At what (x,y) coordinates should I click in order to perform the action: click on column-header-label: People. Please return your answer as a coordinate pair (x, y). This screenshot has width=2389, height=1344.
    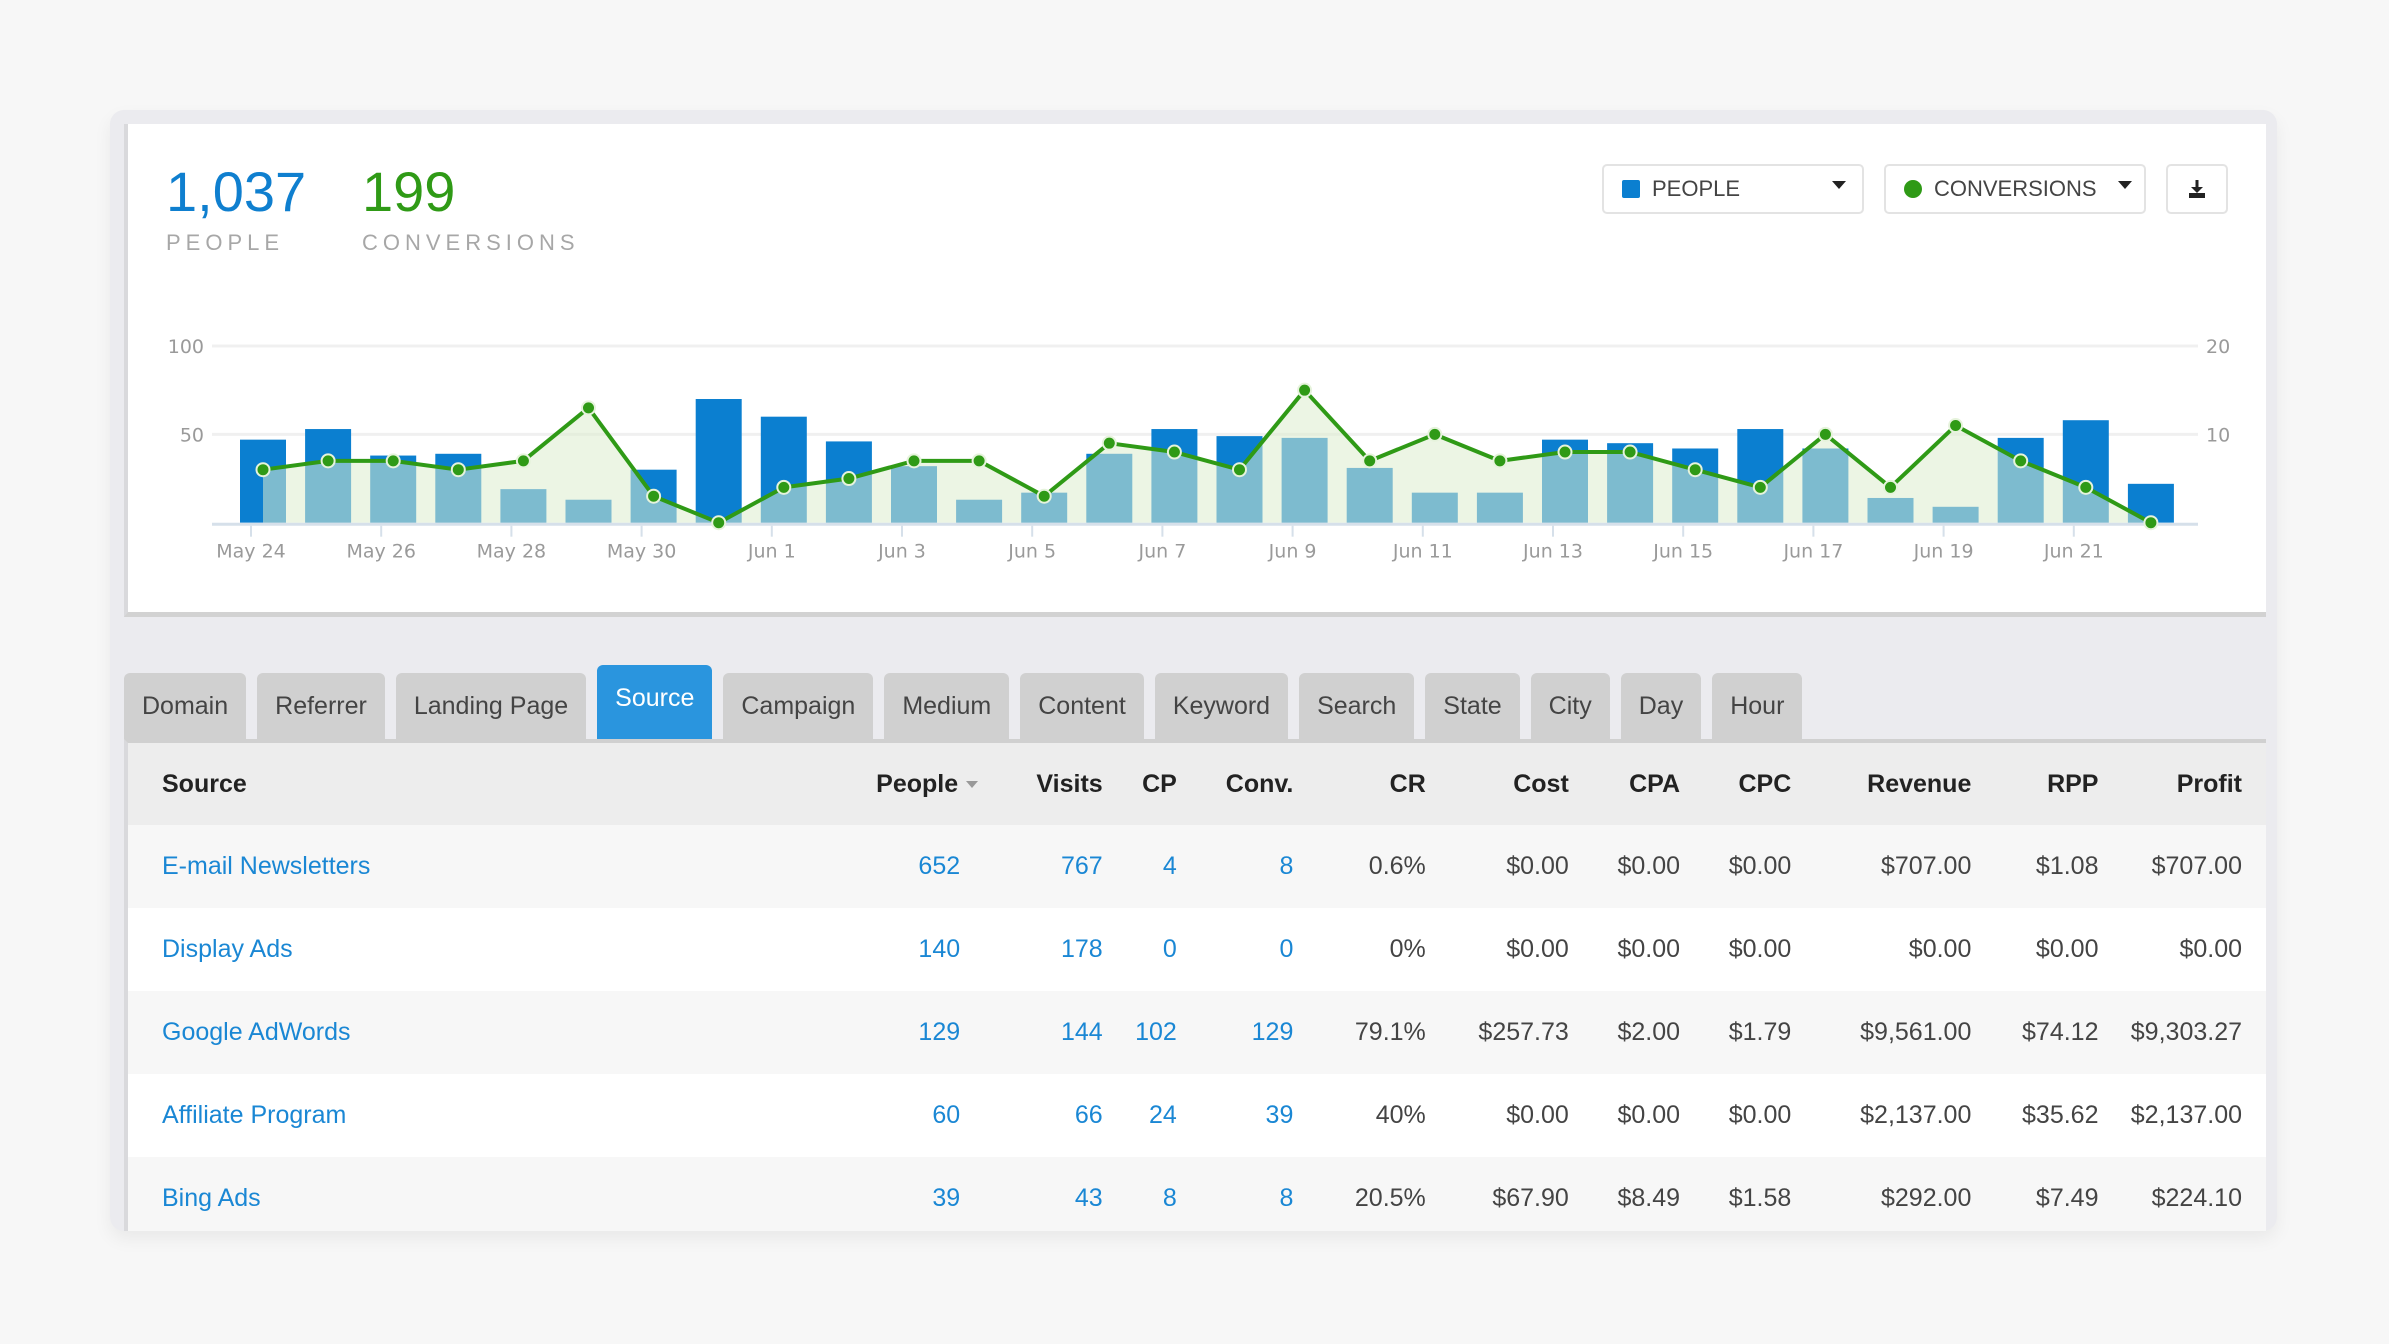
    Looking at the image, I should click on (917, 783).